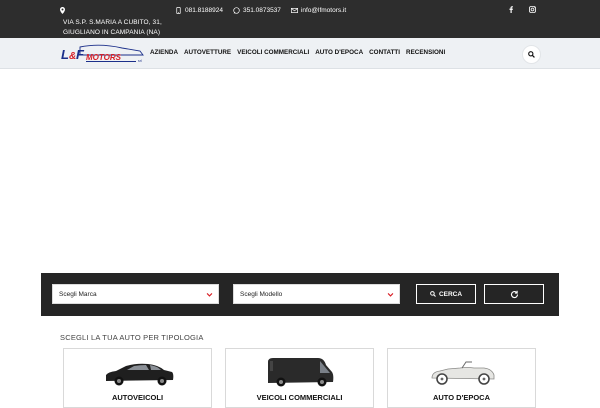 Image resolution: width=600 pixels, height=408 pixels. I want to click on svg-text: F, so click(80, 54).